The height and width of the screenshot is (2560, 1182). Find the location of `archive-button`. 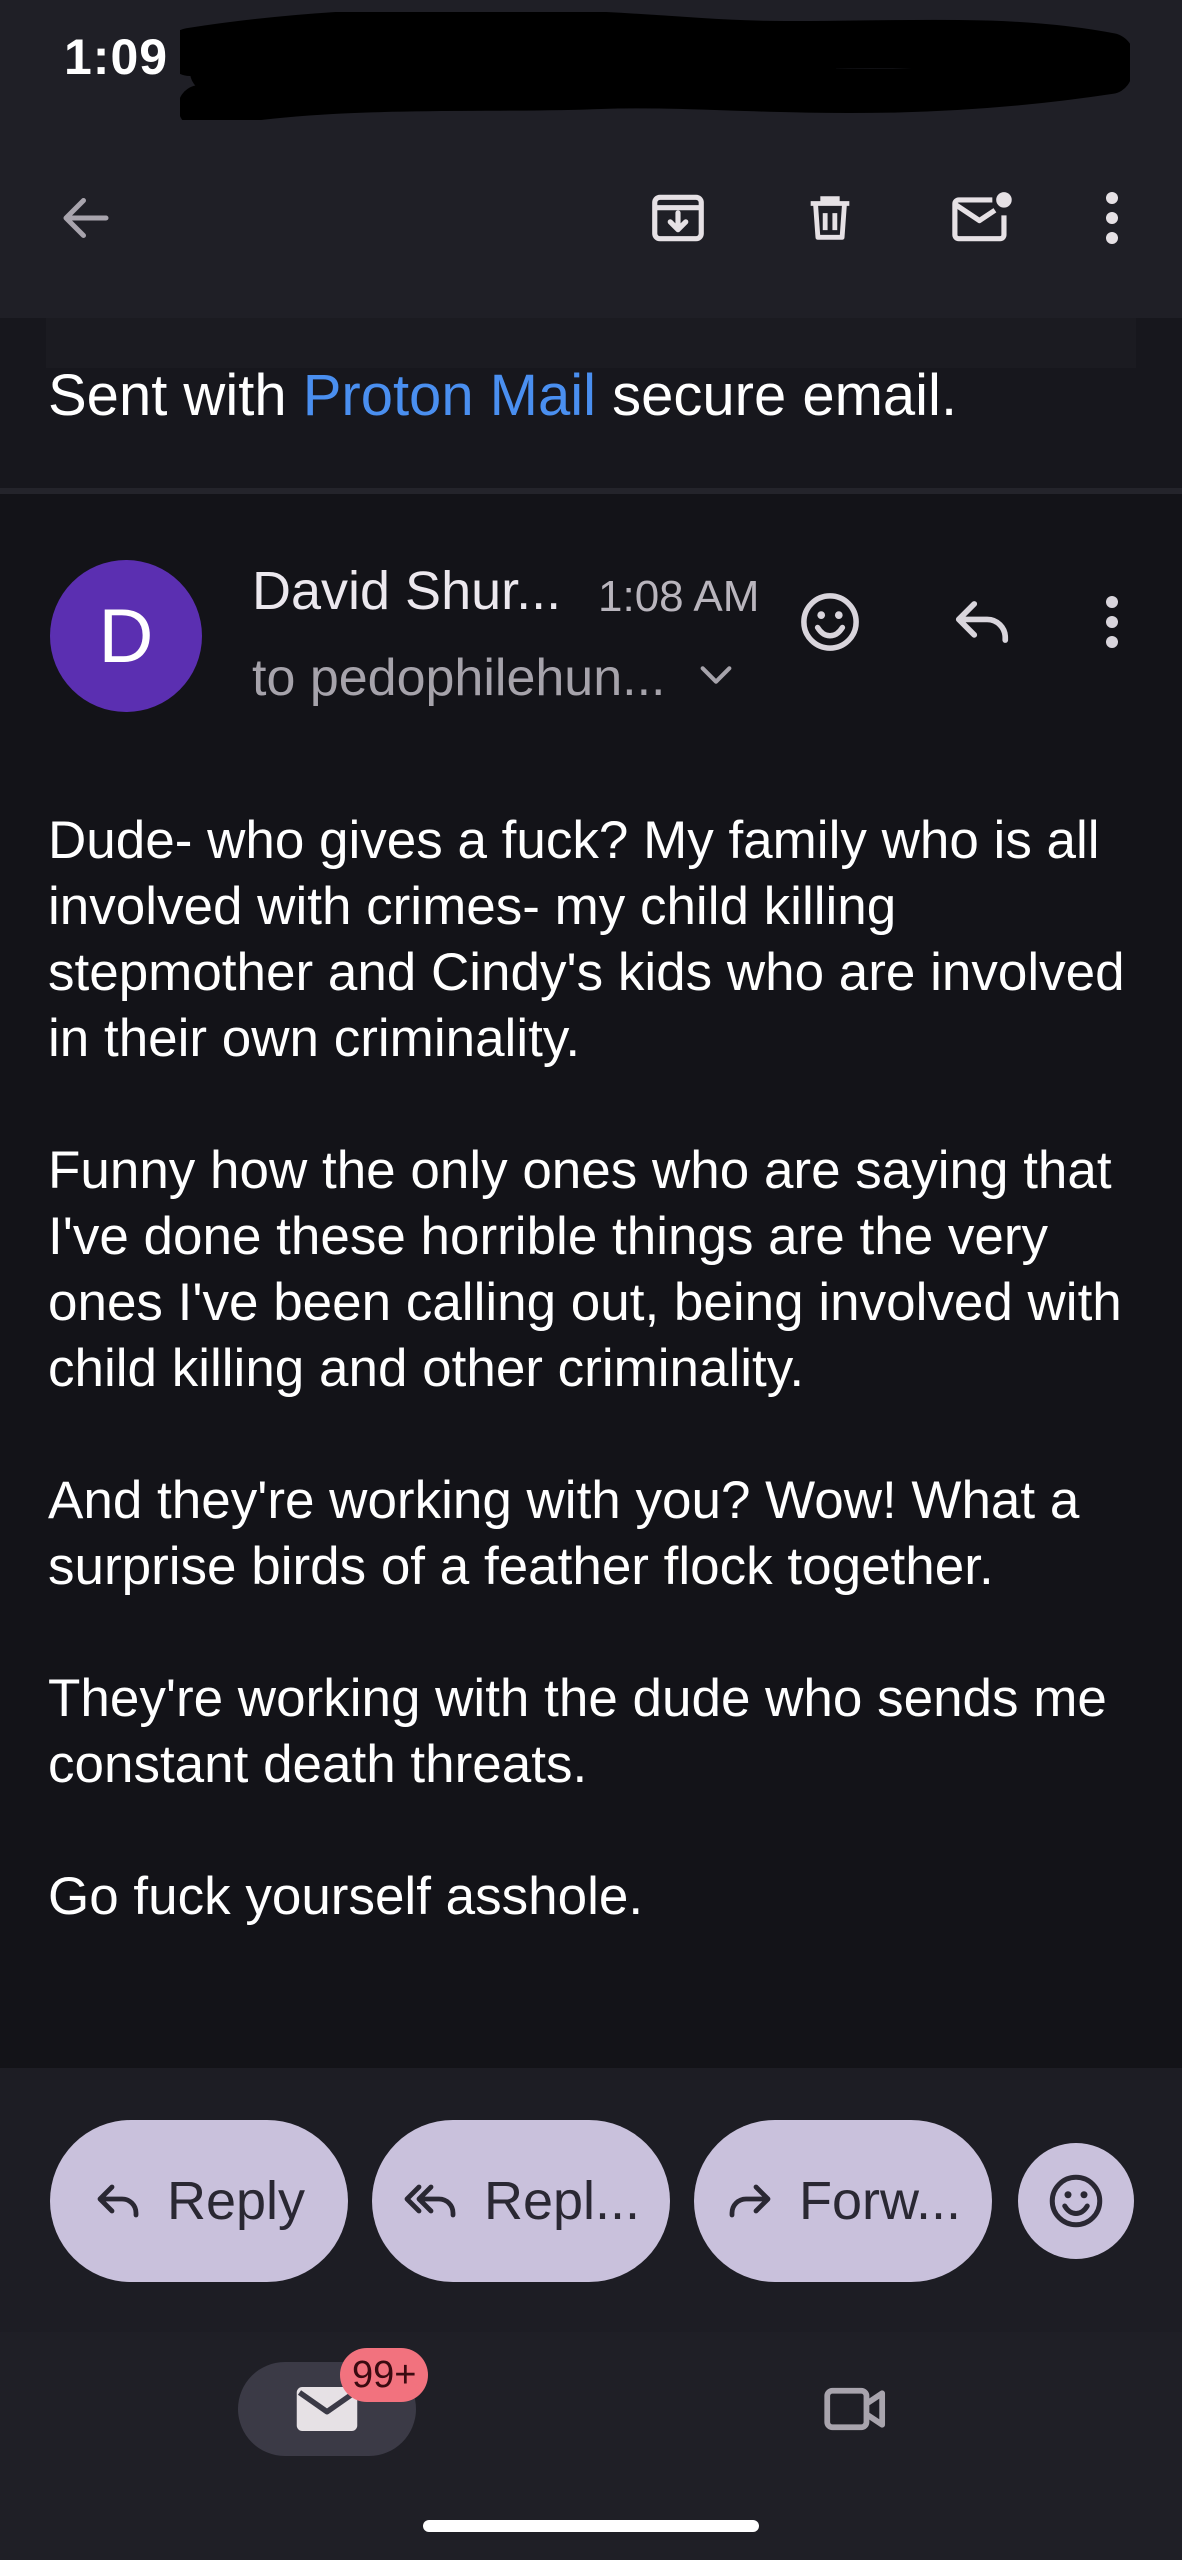

archive-button is located at coordinates (678, 218).